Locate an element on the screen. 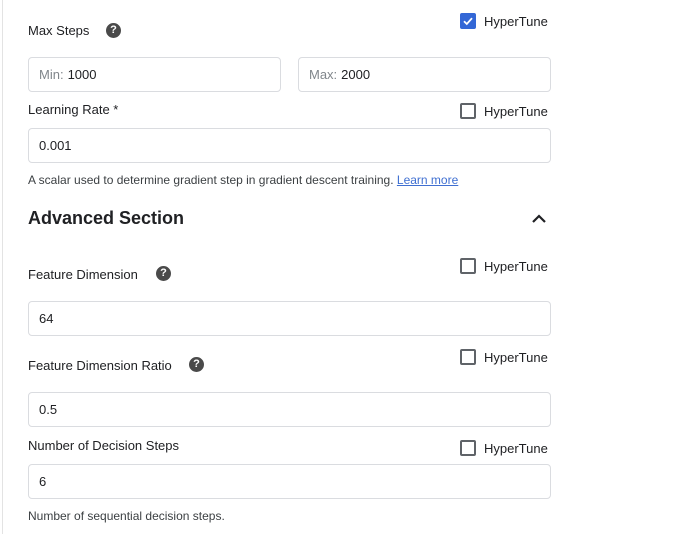 This screenshot has height=534, width=700. checkbox-checked-icon is located at coordinates (468, 21).